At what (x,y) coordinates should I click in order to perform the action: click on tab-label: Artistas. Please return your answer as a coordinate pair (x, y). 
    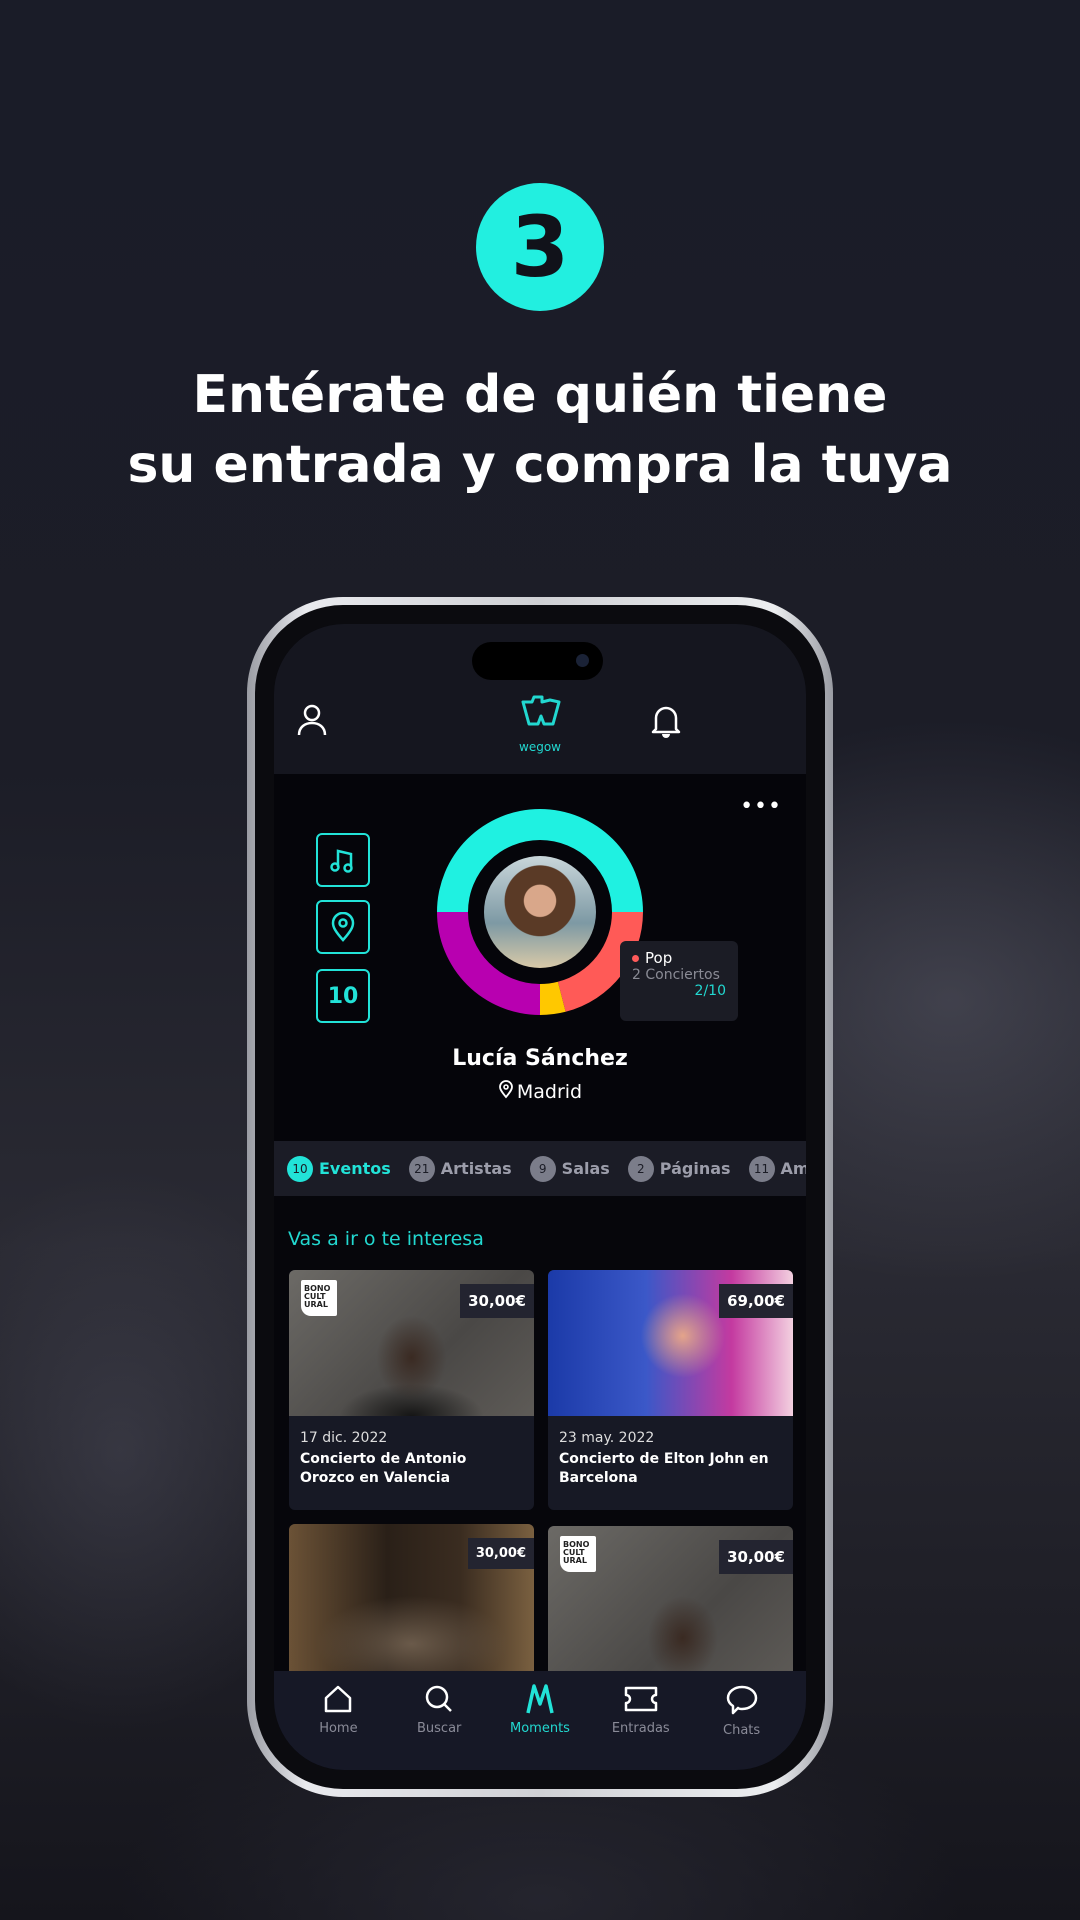
    Looking at the image, I should click on (476, 1168).